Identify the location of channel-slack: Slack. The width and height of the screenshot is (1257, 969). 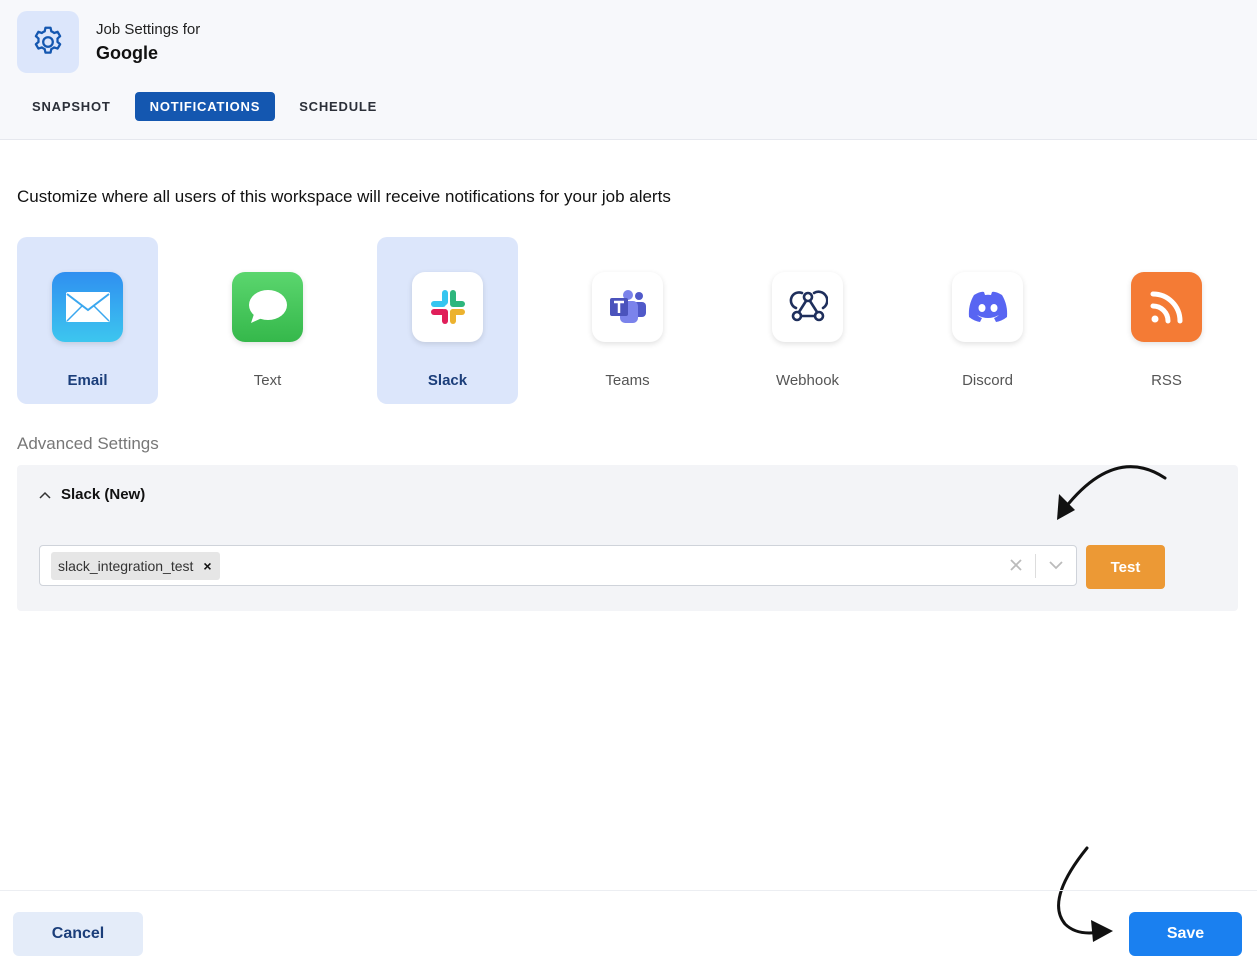
(447, 320).